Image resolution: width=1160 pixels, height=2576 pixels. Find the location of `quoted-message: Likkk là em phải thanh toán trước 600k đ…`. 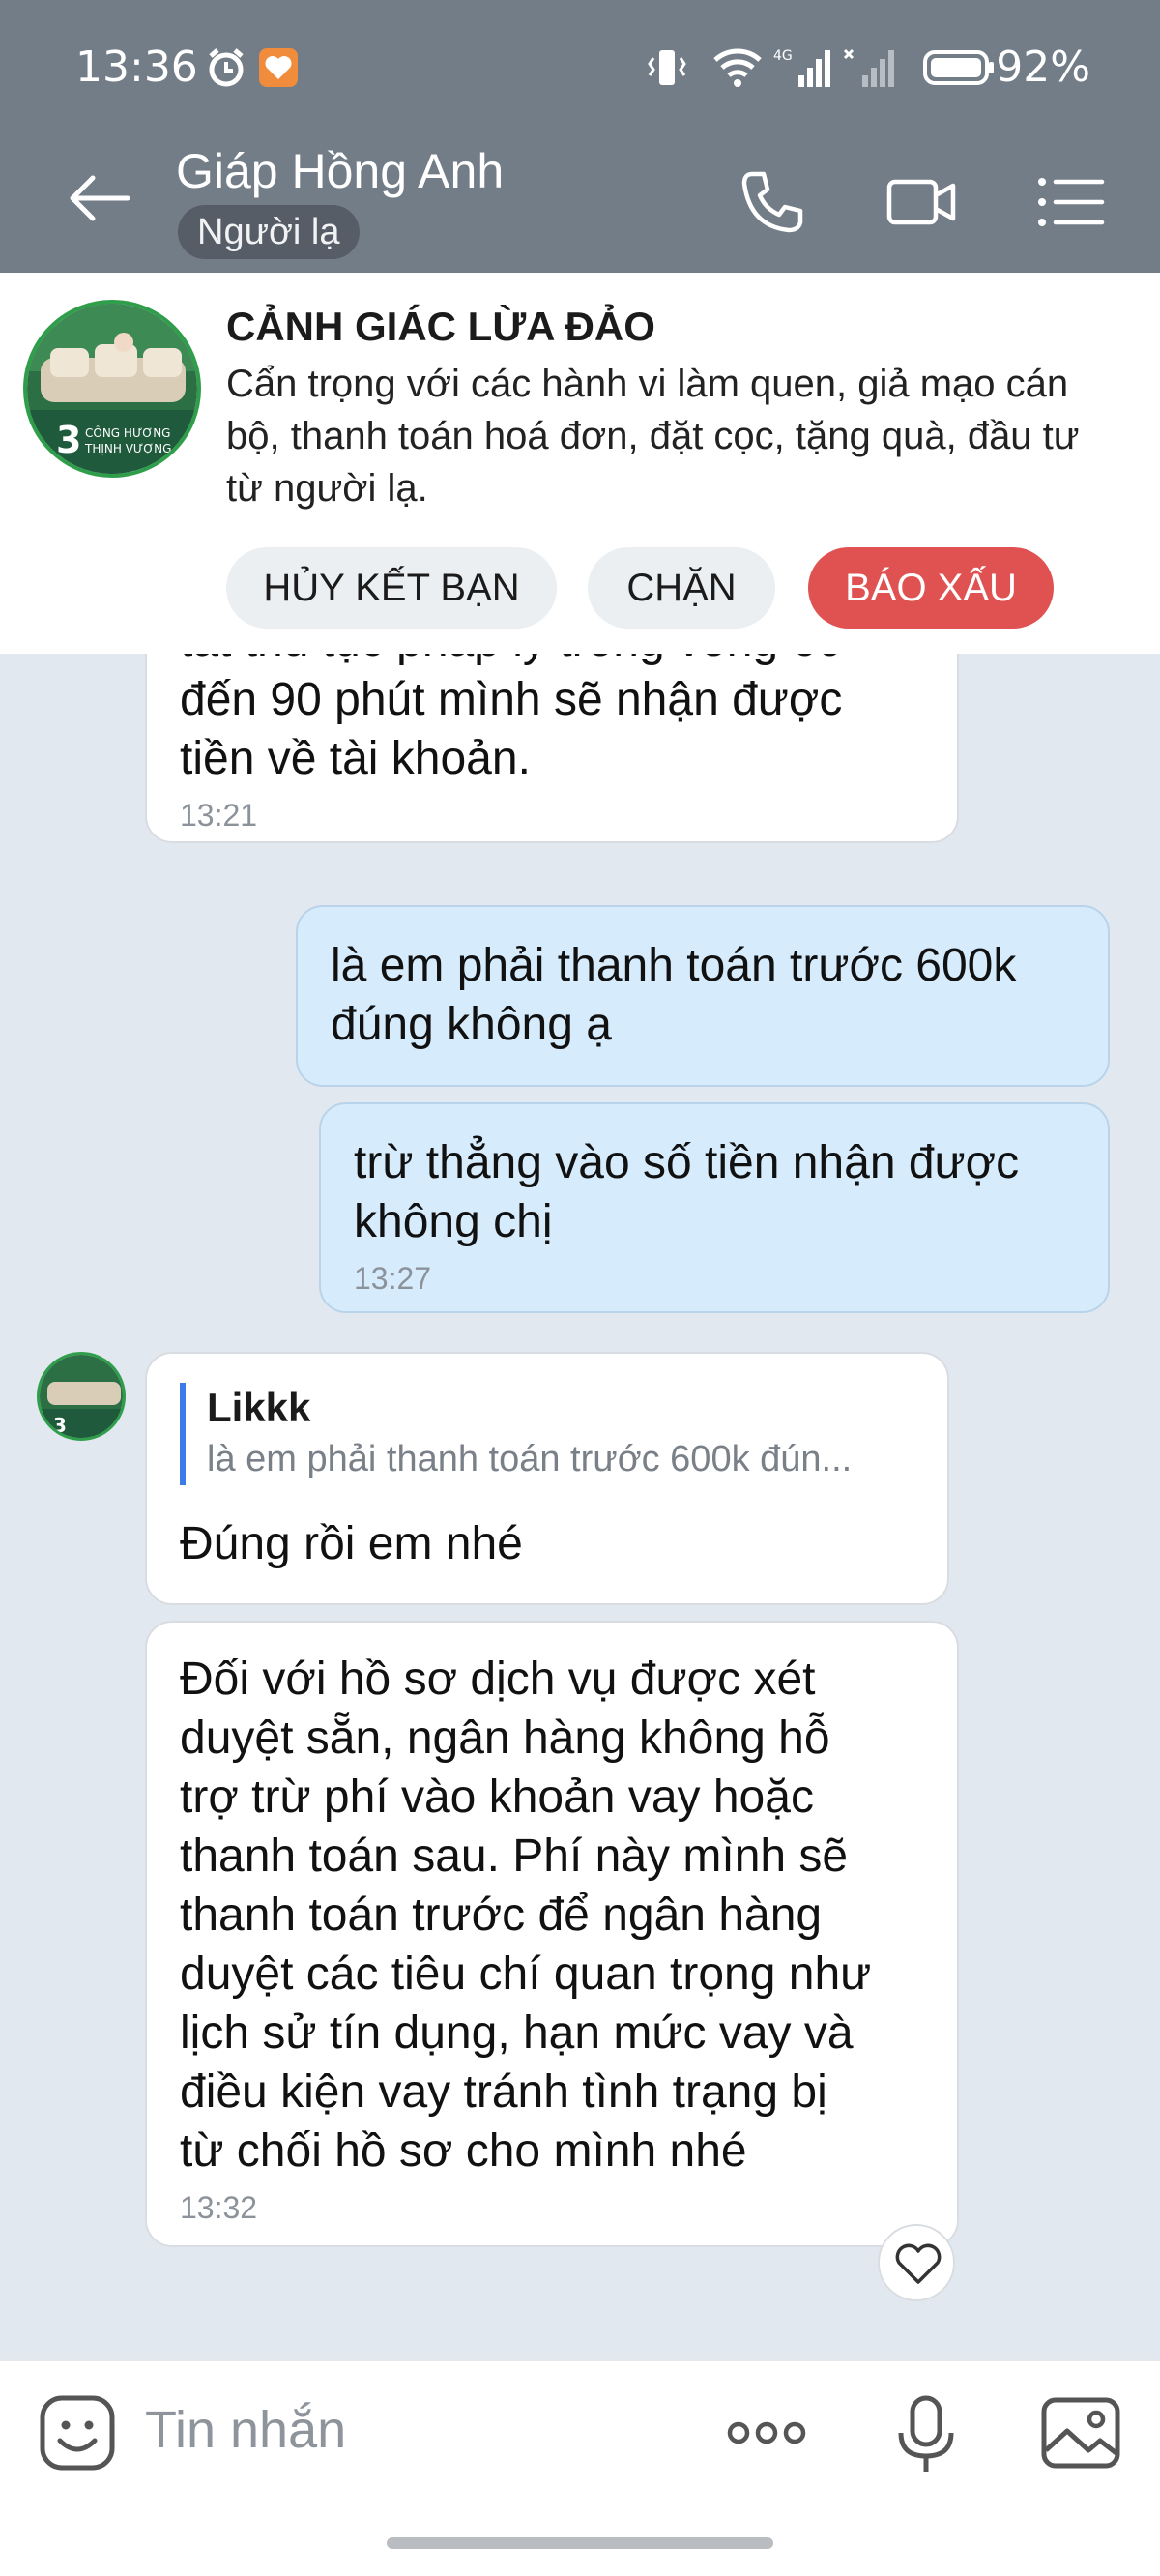

quoted-message: Likkk là em phải thanh toán trước 600k đ… is located at coordinates (547, 1434).